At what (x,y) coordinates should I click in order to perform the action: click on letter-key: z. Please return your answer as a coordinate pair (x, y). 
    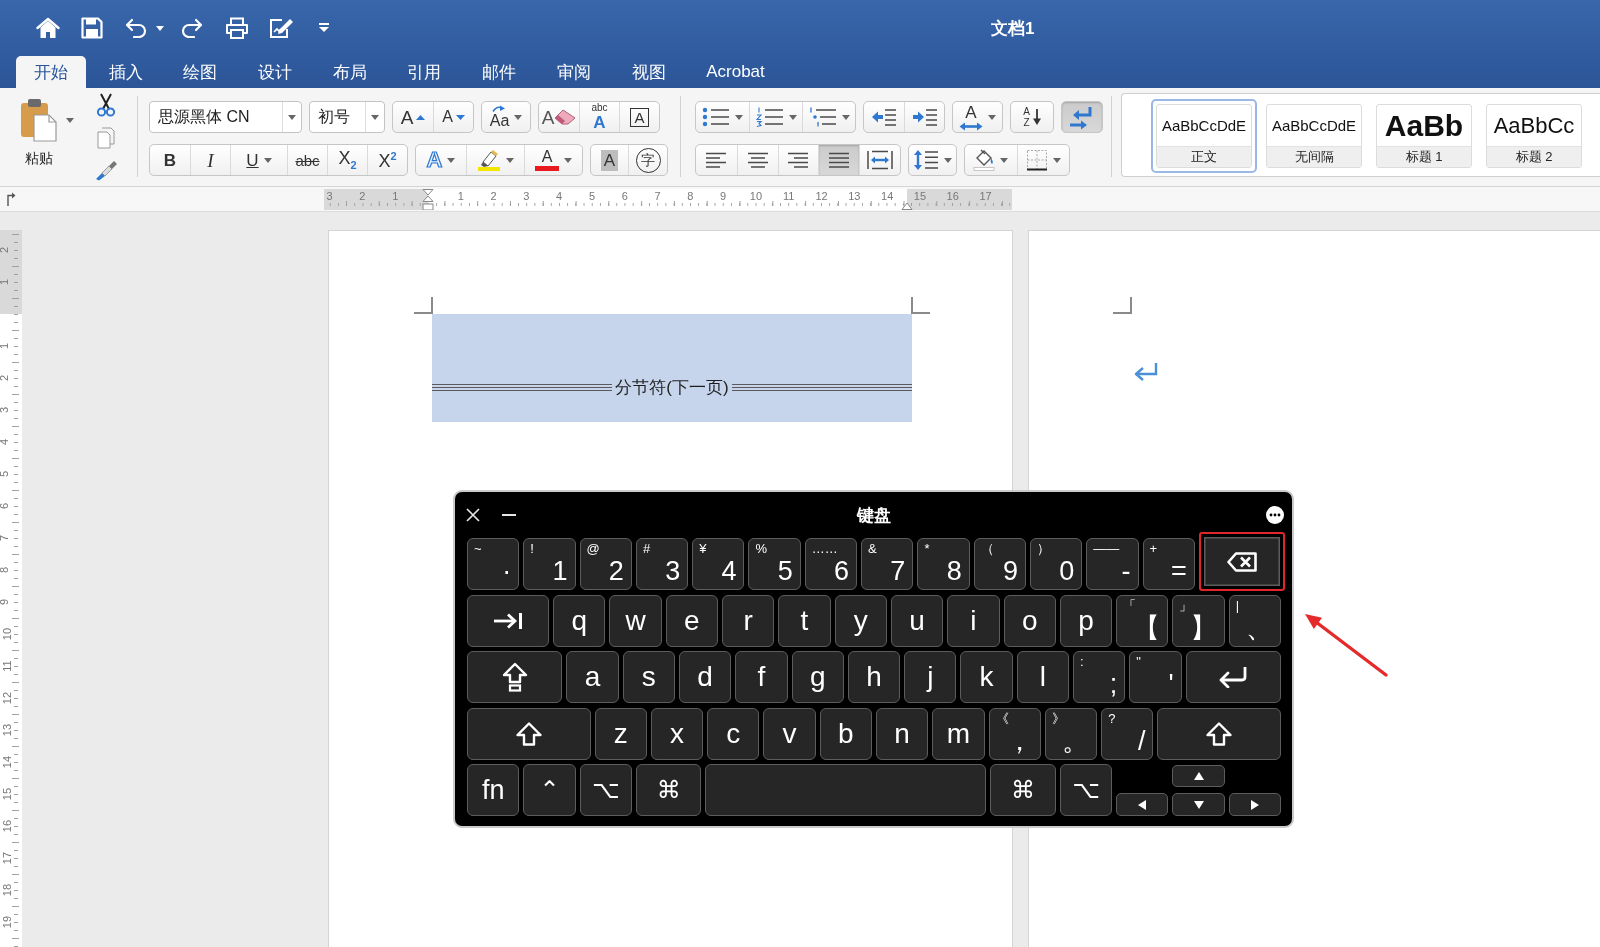
    Looking at the image, I should click on (620, 733).